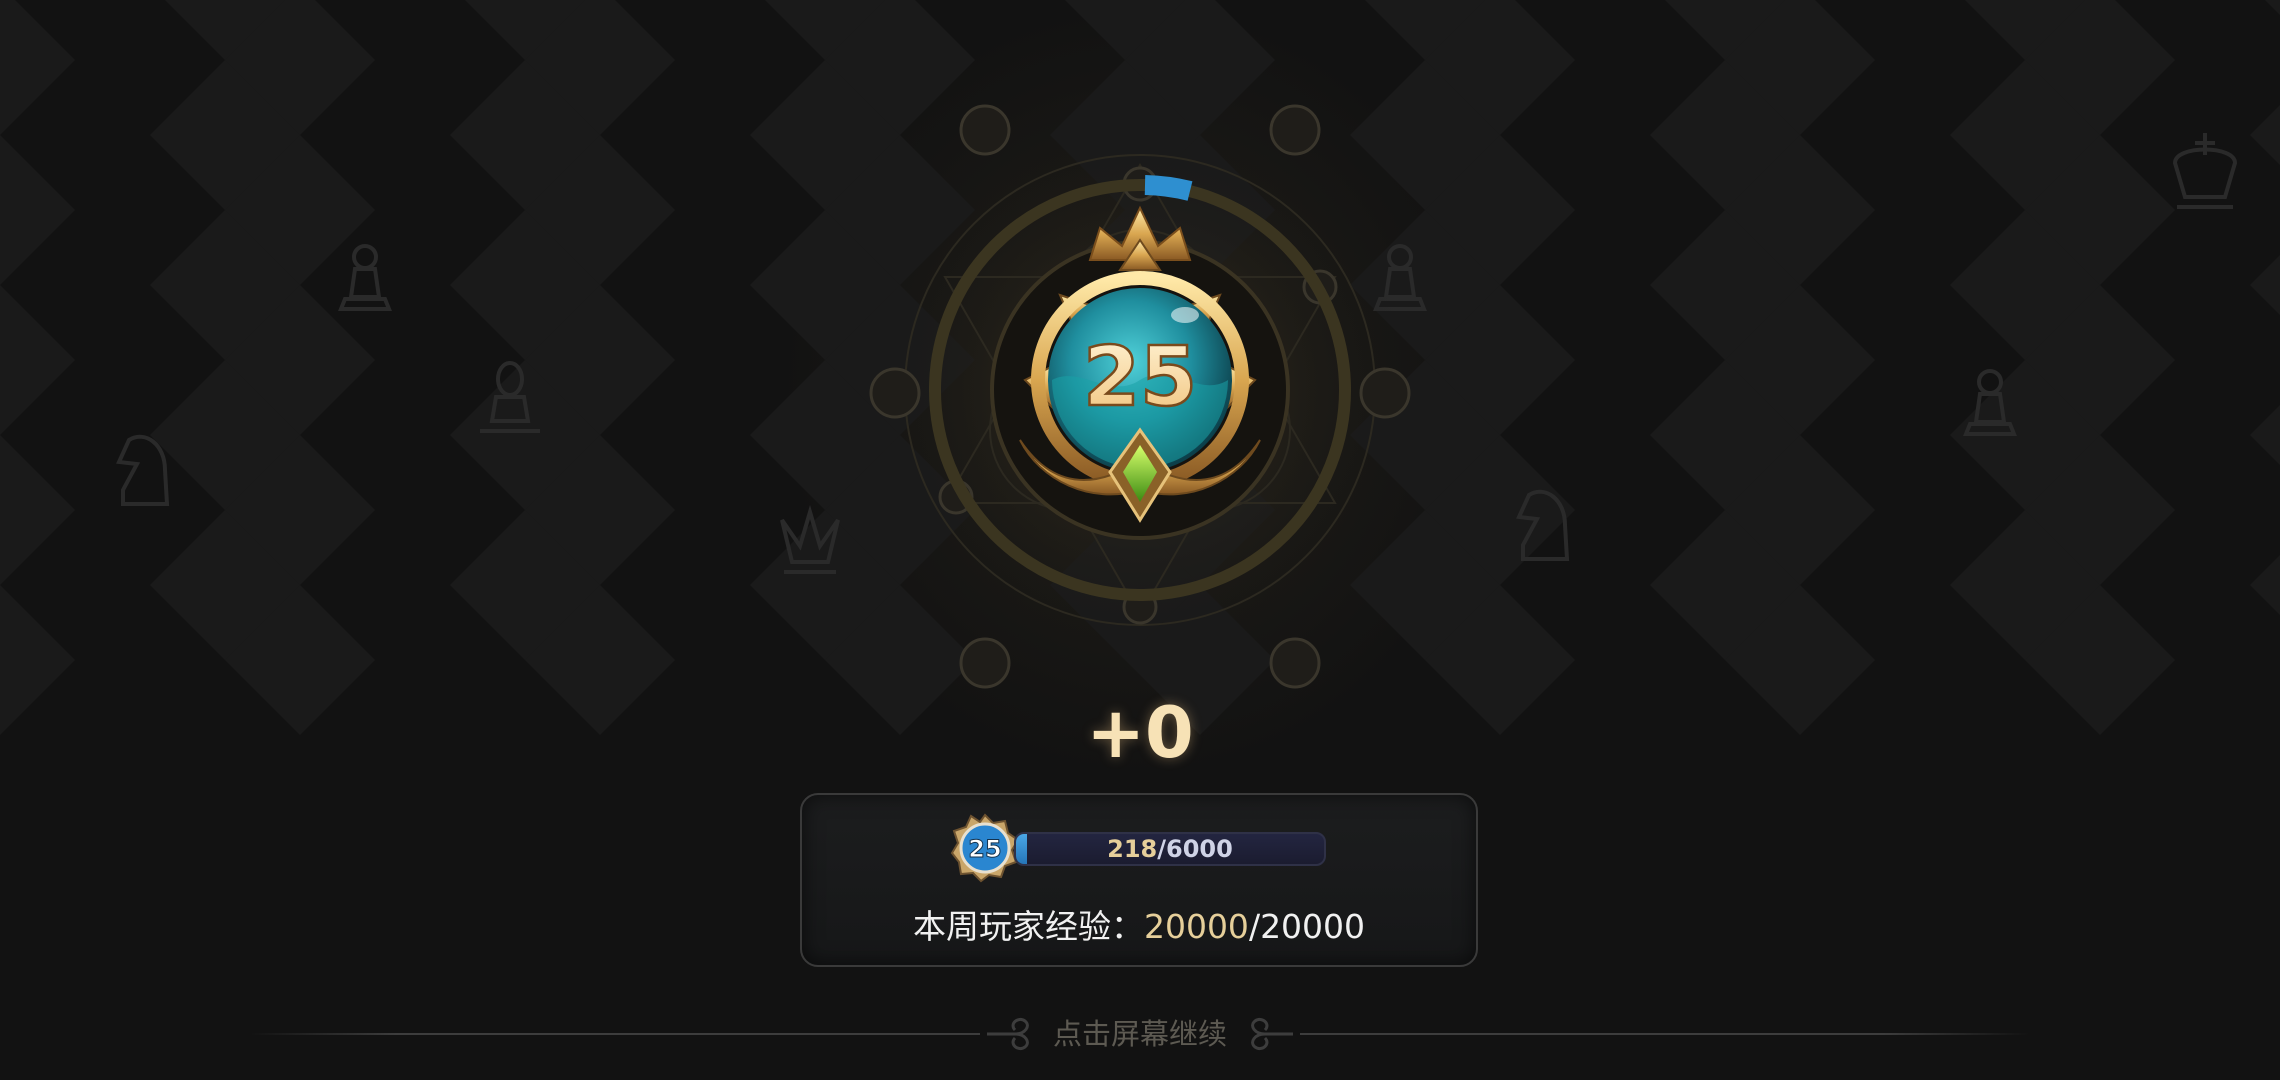 This screenshot has width=2280, height=1080. Describe the element at coordinates (365, 277) in the screenshot. I see `pawn-icon` at that location.